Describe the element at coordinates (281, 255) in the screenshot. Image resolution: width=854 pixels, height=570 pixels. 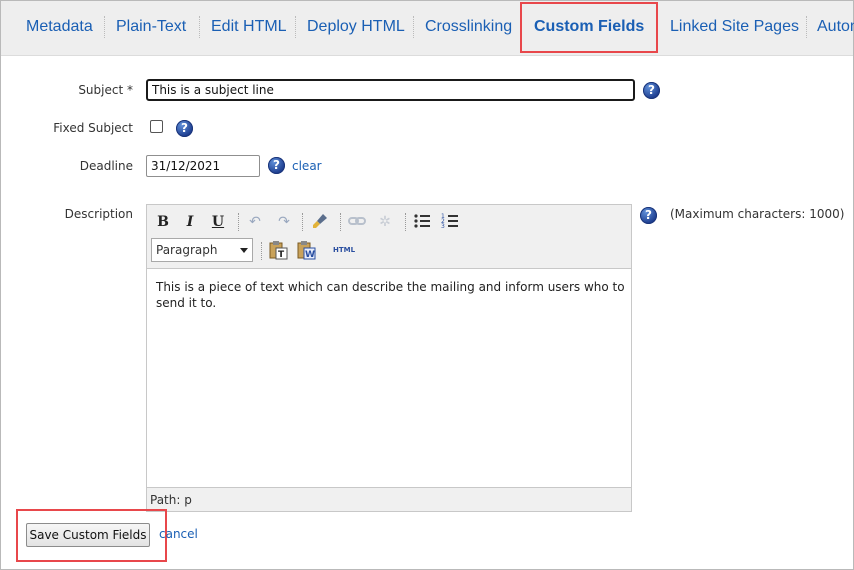
I see `svg-text: T` at that location.